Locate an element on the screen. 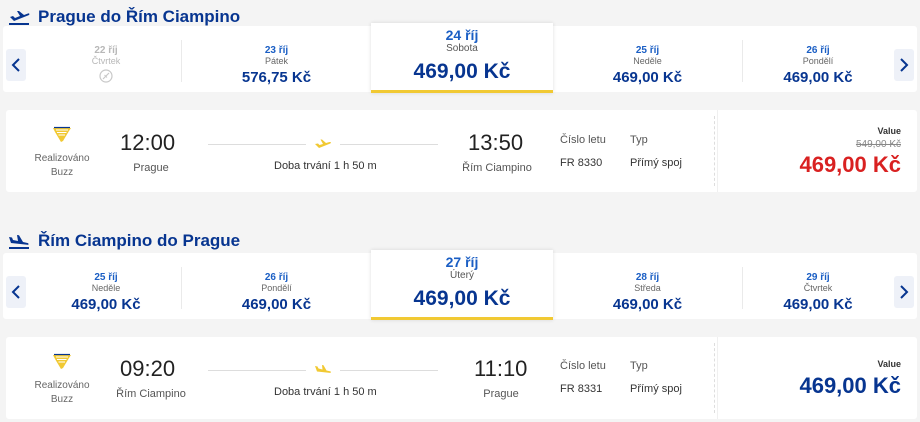 The image size is (920, 422). flight-number: FR 8331 is located at coordinates (581, 389).